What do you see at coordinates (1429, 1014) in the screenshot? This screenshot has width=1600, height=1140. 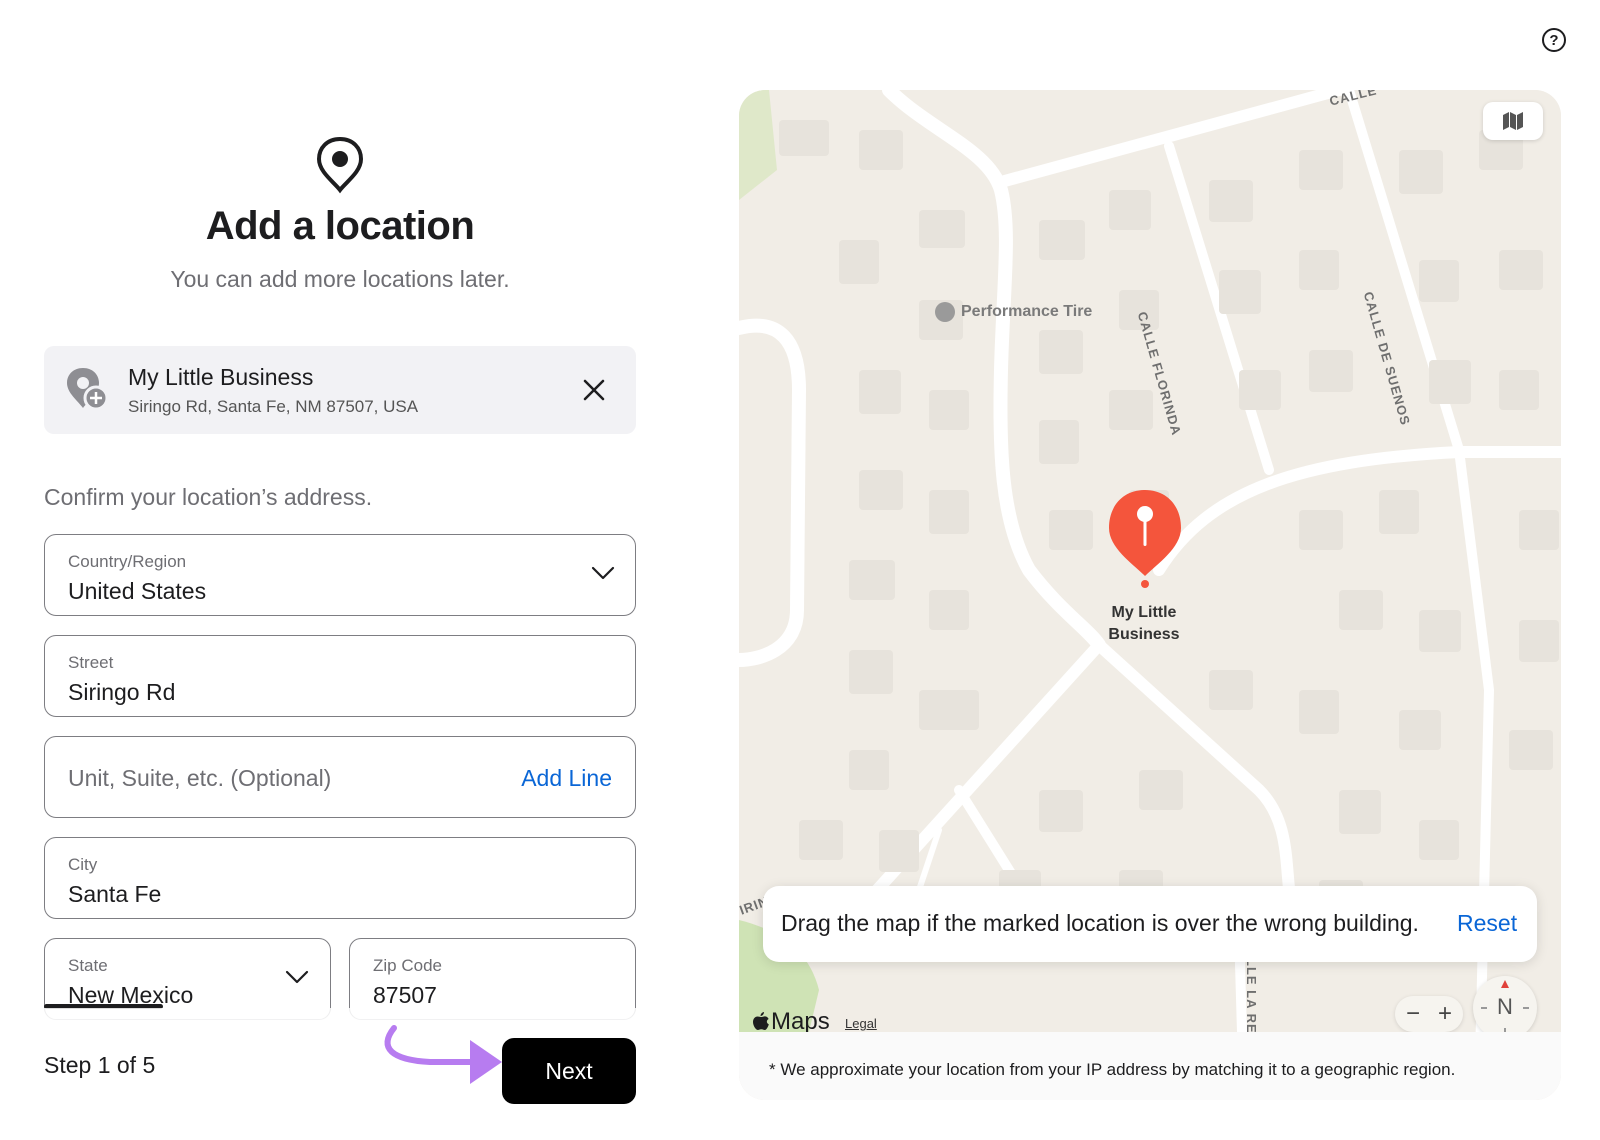 I see `zoom-control: − +` at bounding box center [1429, 1014].